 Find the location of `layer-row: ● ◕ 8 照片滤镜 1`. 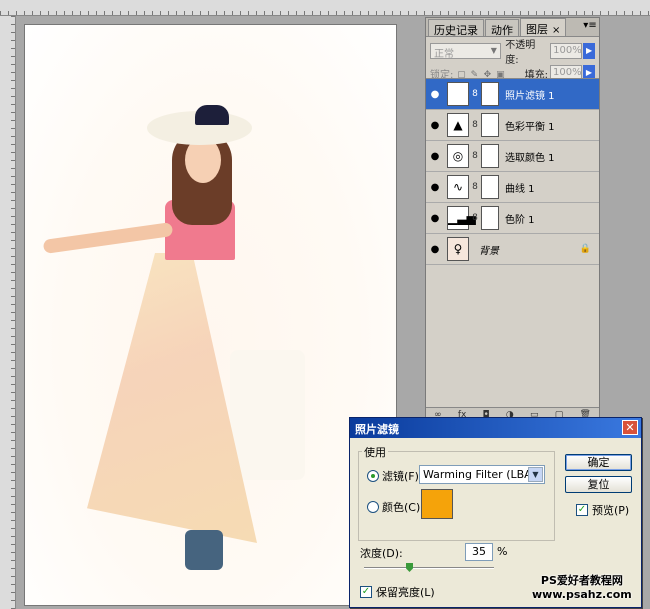

layer-row: ● ◕ 8 照片滤镜 1 is located at coordinates (512, 94).